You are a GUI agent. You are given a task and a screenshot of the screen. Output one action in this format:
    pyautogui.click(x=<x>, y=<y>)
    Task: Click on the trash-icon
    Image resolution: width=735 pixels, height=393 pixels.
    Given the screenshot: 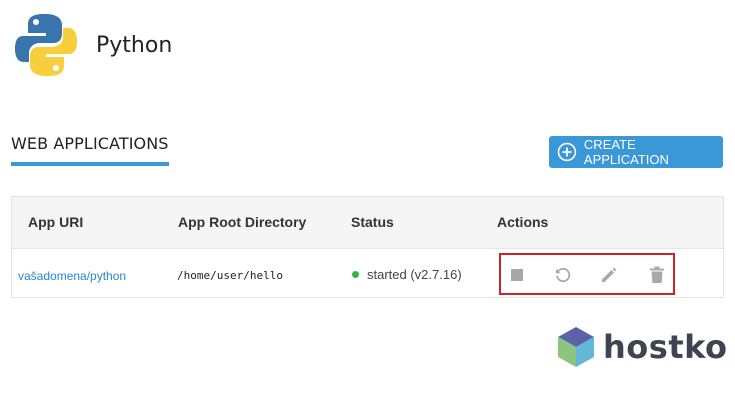 What is the action you would take?
    pyautogui.click(x=657, y=274)
    